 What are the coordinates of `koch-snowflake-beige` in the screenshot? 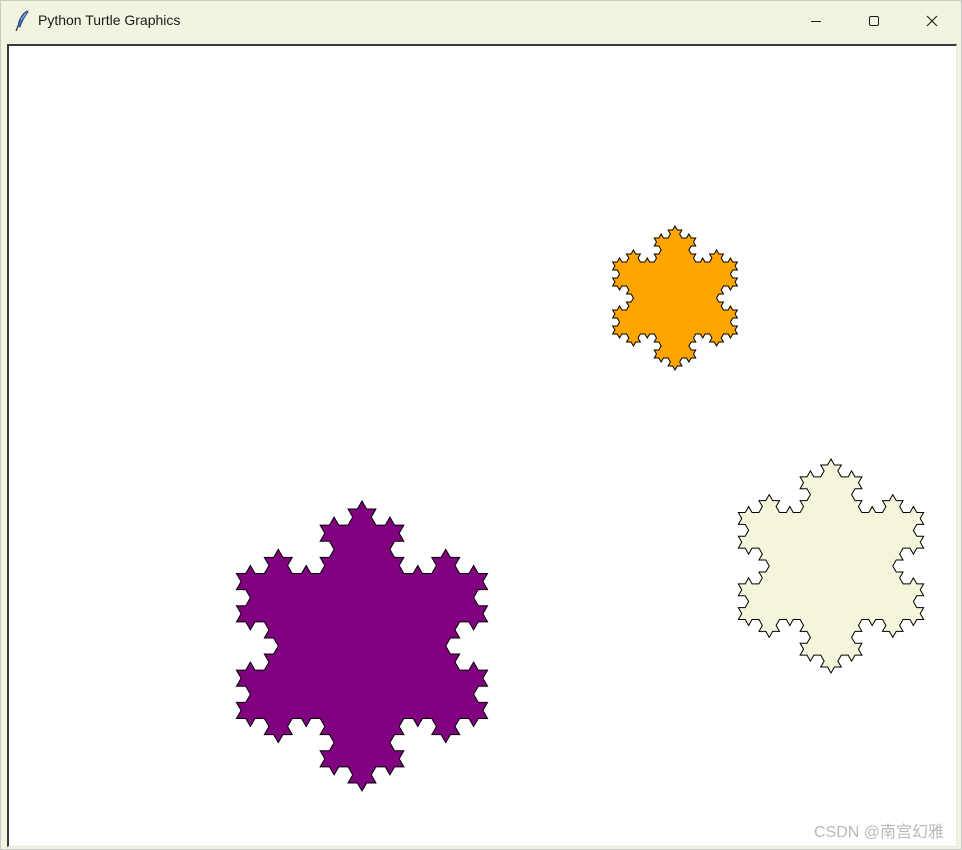 It's located at (831, 566).